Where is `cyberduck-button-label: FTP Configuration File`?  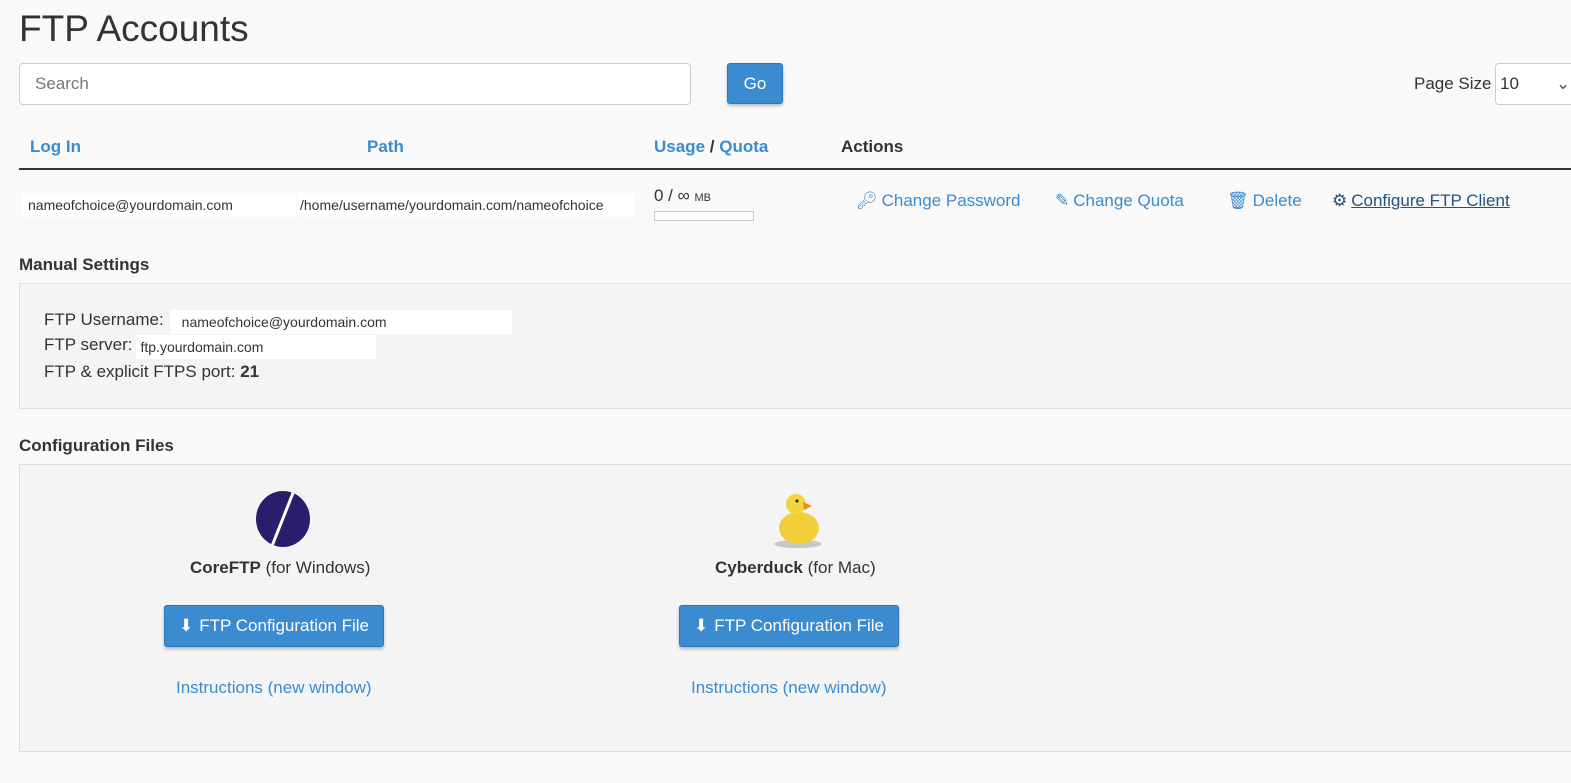 cyberduck-button-label: FTP Configuration File is located at coordinates (799, 625).